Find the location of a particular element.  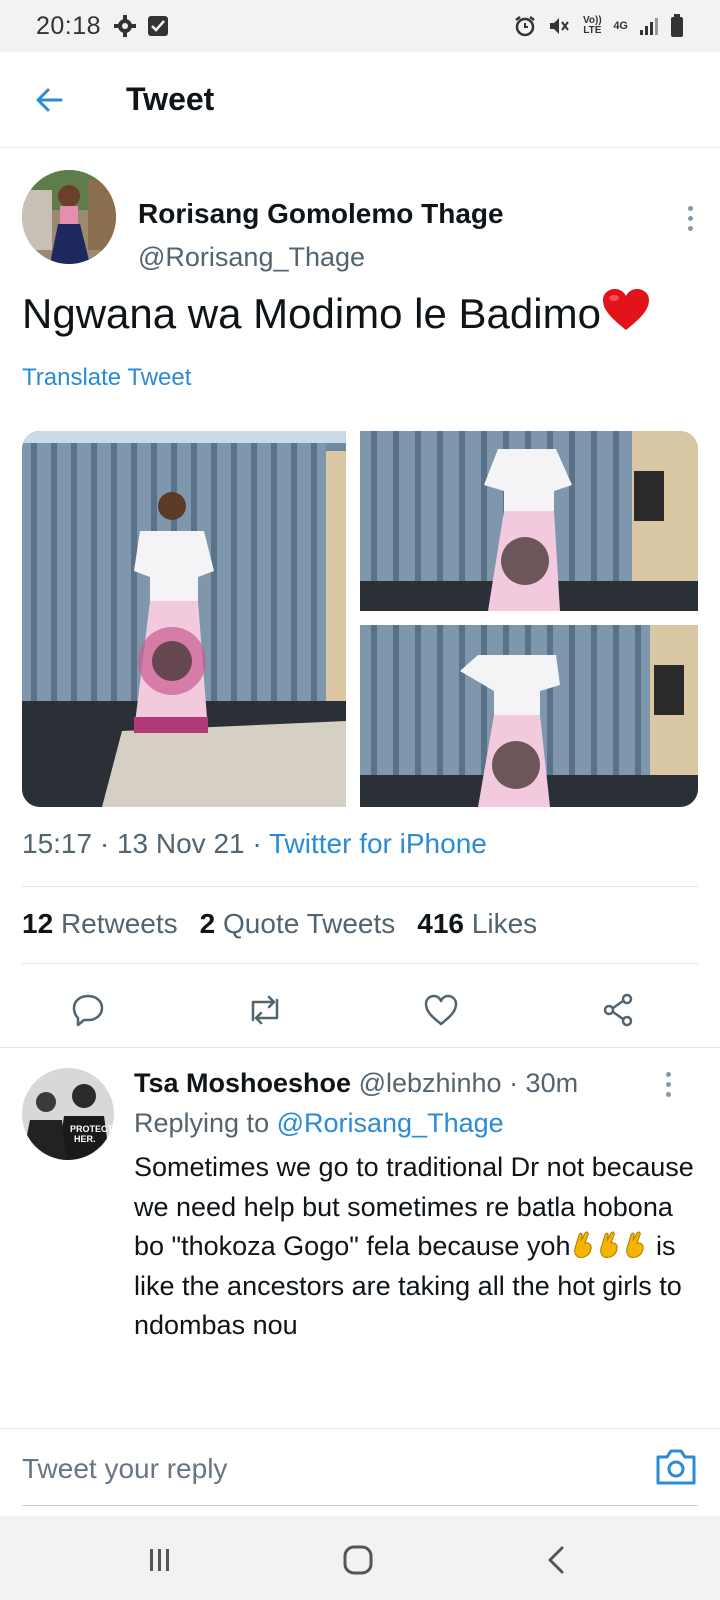

camera-button is located at coordinates (676, 1467).